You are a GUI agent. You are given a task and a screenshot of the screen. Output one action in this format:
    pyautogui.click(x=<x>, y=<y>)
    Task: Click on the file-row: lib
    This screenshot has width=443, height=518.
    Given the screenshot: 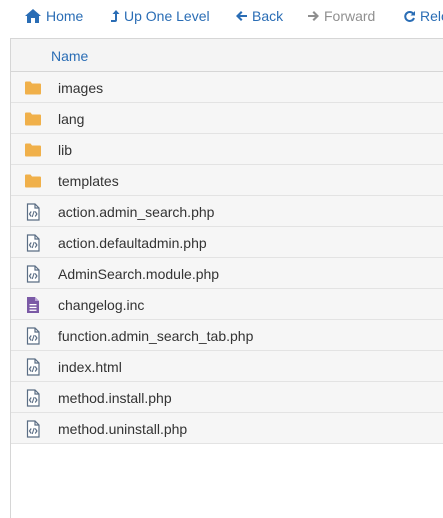 What is the action you would take?
    pyautogui.click(x=227, y=149)
    